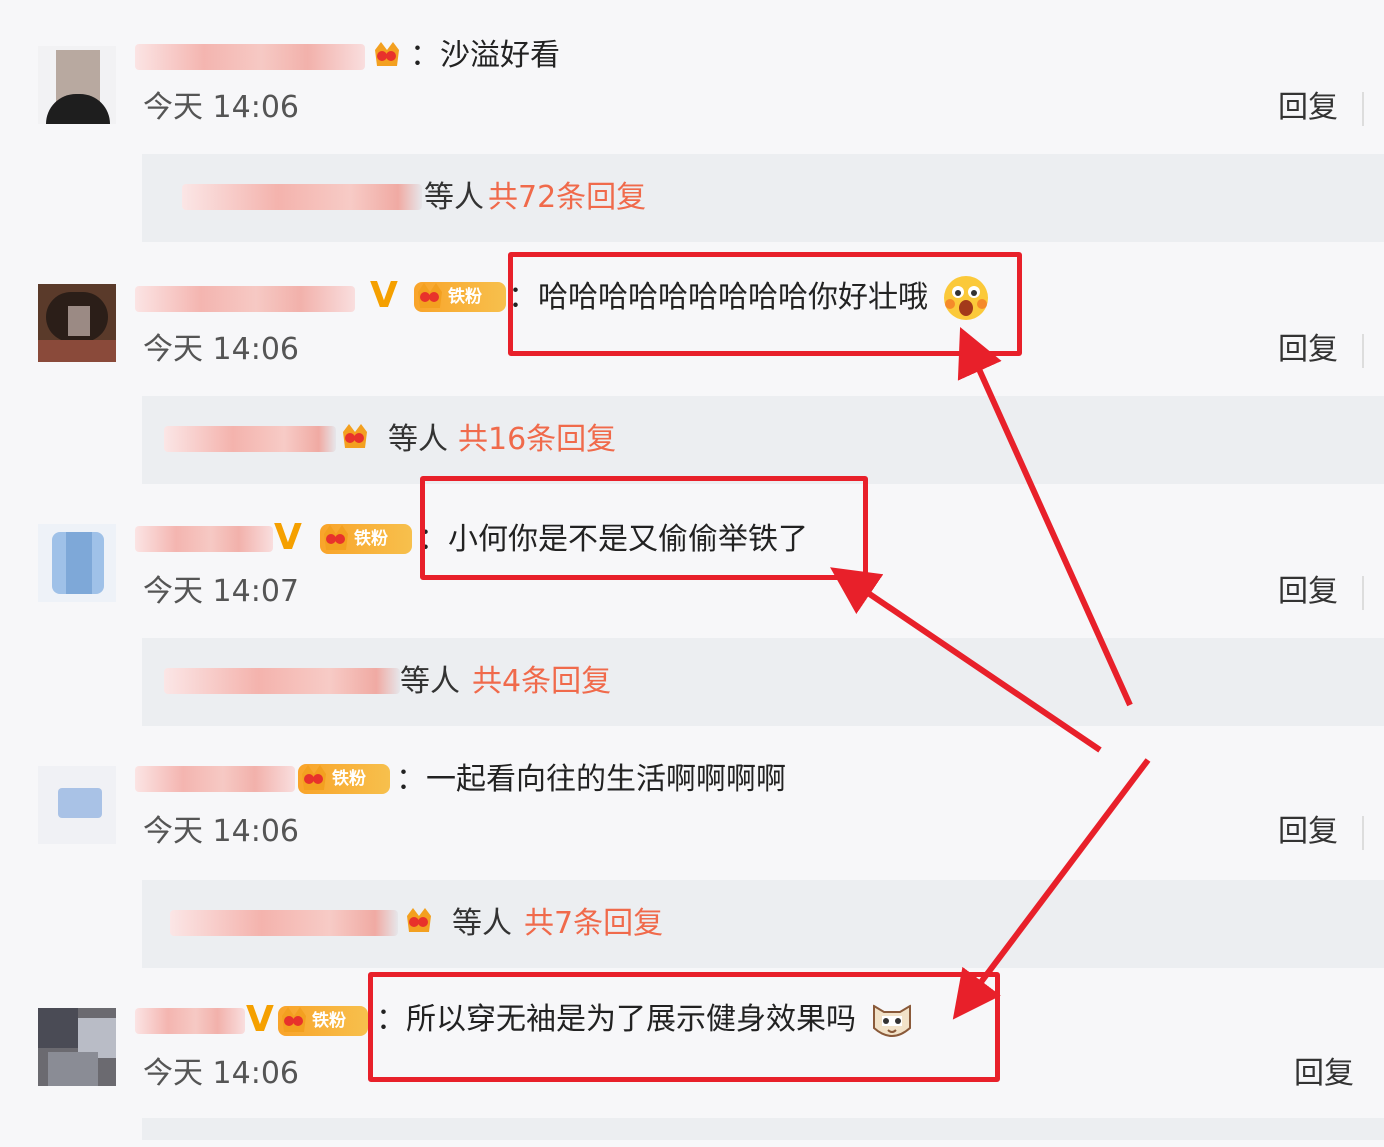 This screenshot has width=1384, height=1147. I want to click on thread-reply-count: 共4条回复, so click(541, 682).